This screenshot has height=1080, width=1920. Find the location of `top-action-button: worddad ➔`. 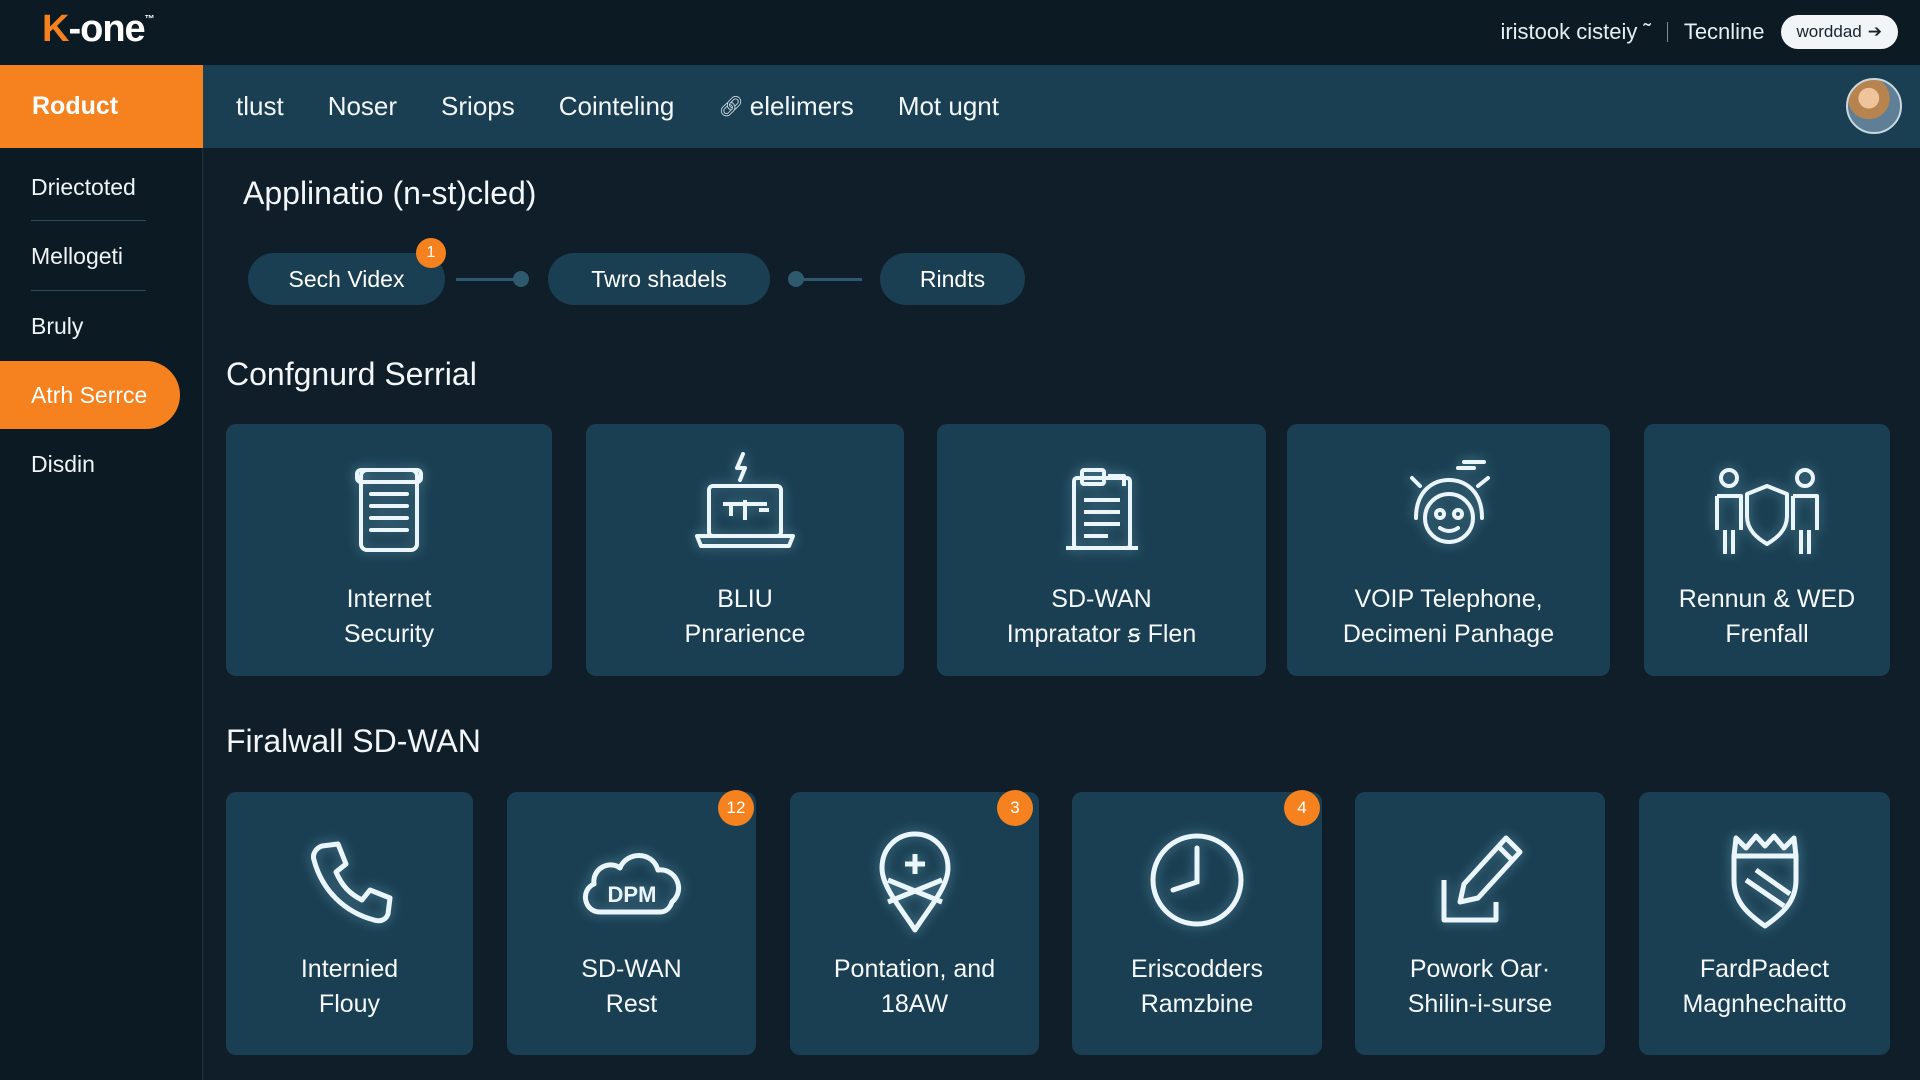

top-action-button: worddad ➔ is located at coordinates (1839, 32).